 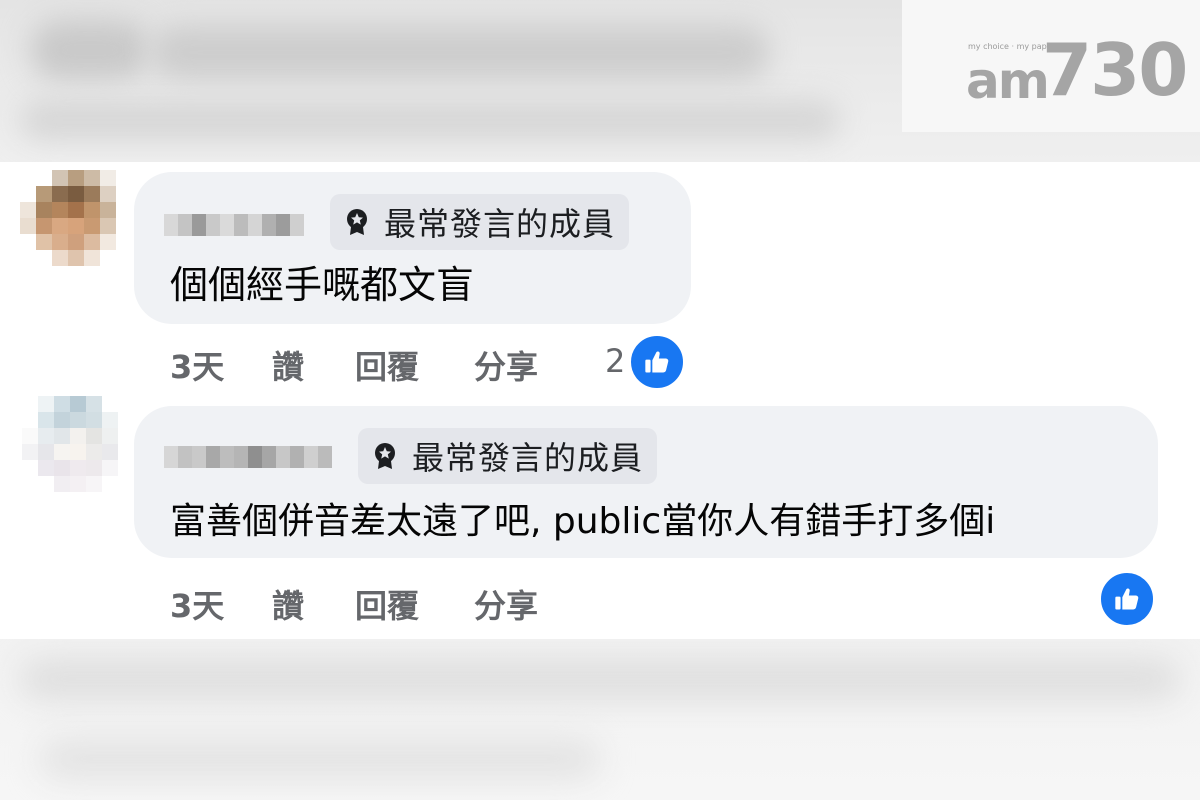 What do you see at coordinates (322, 285) in the screenshot?
I see `comment-text: 個個經手嘅都文盲` at bounding box center [322, 285].